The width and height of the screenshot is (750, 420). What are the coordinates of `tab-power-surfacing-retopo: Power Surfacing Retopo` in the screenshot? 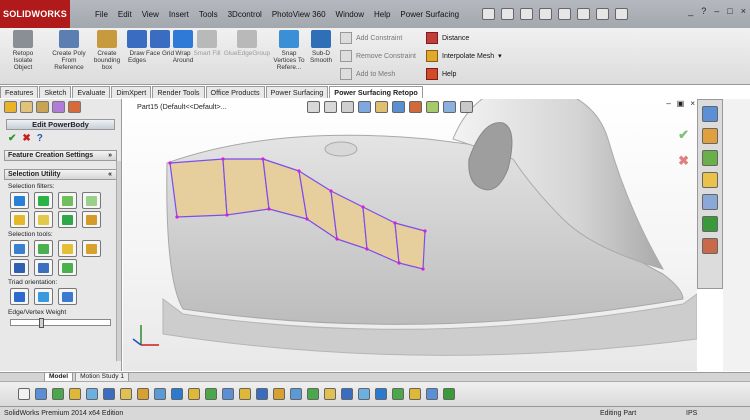 It's located at (376, 92).